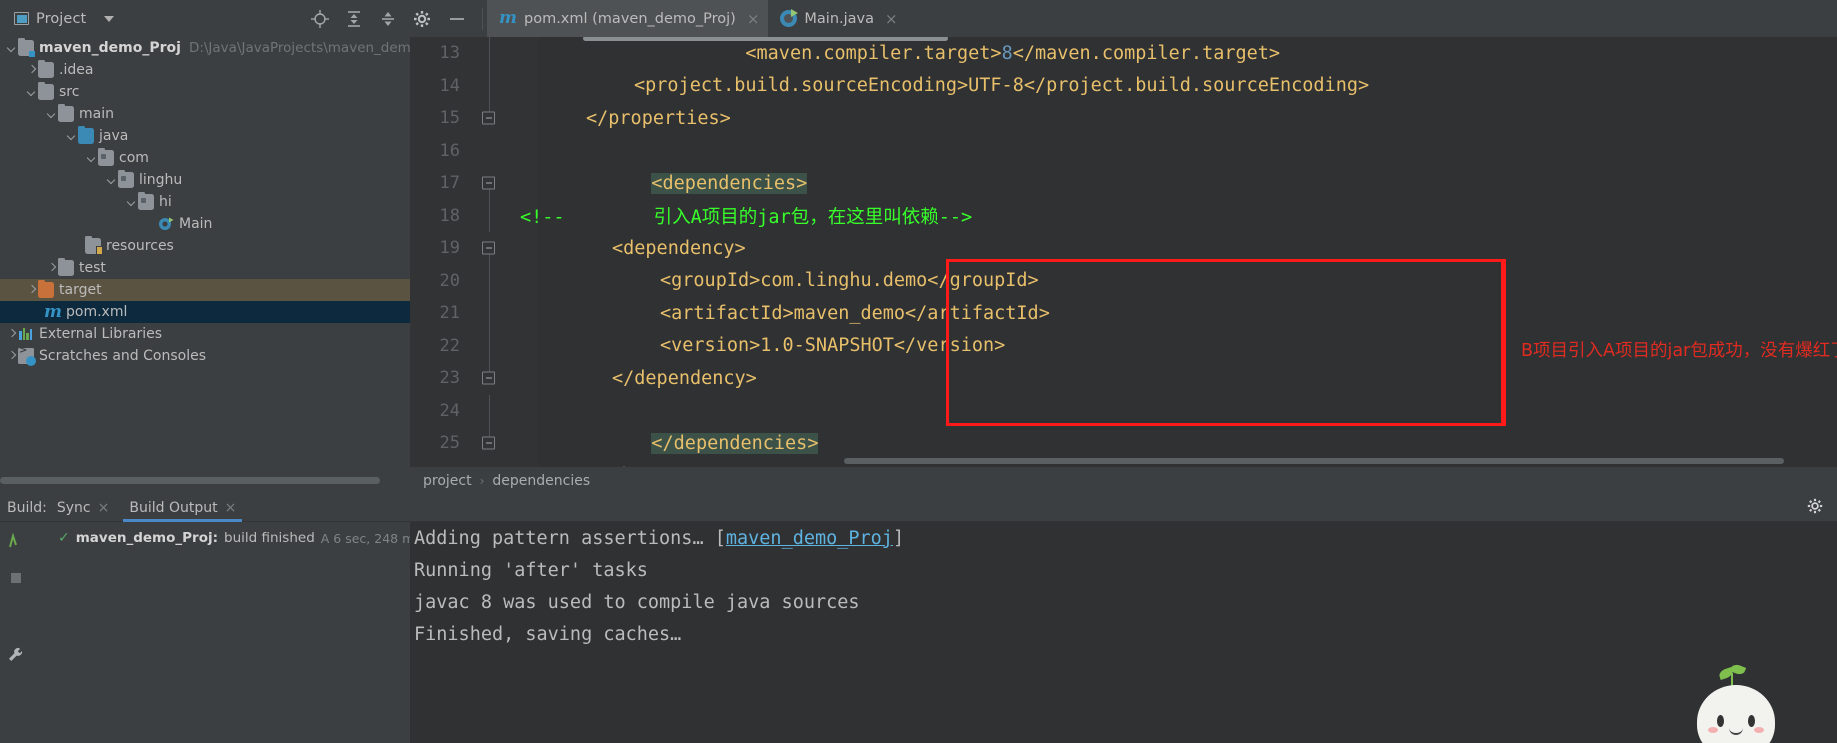 The width and height of the screenshot is (1837, 743). Describe the element at coordinates (449, 378) in the screenshot. I see `line-number: 23` at that location.